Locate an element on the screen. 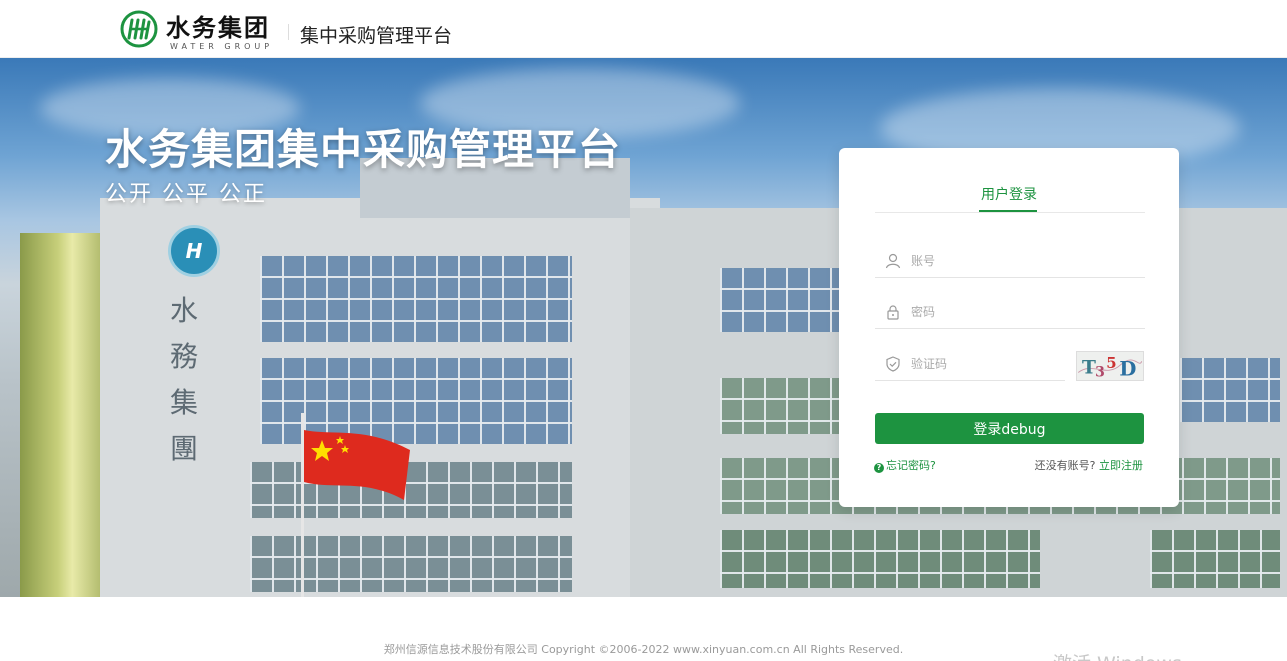  username-field is located at coordinates (1010, 261).